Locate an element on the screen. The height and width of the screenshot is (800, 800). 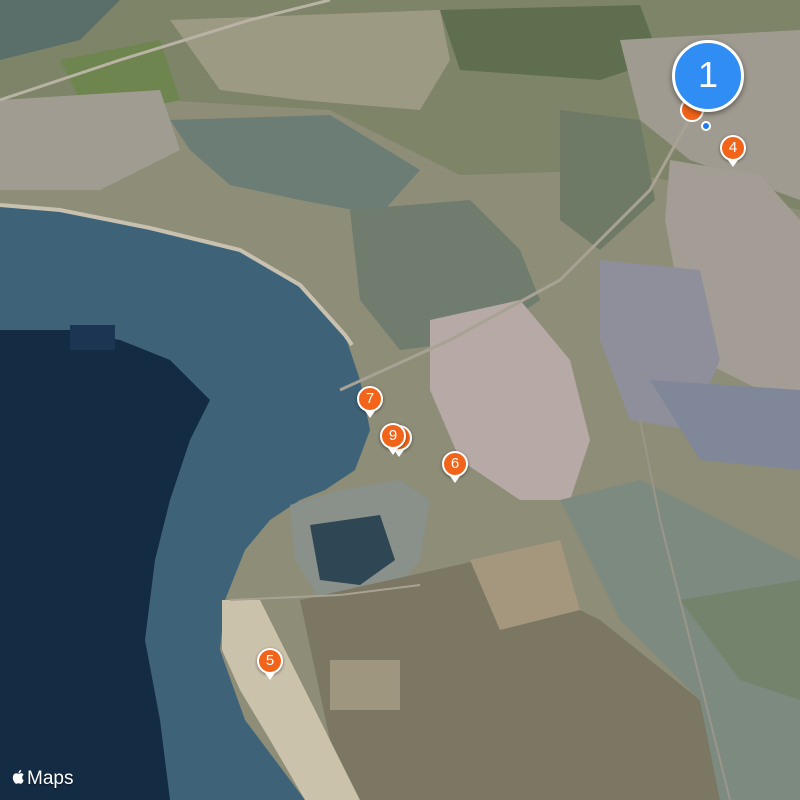
cluster-pin: 1 is located at coordinates (708, 76).